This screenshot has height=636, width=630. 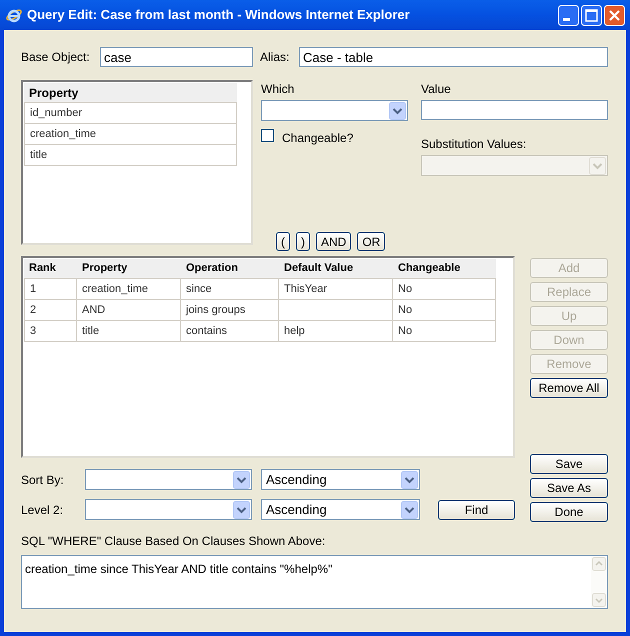 I want to click on table-cell-text: joins groups, so click(x=216, y=310).